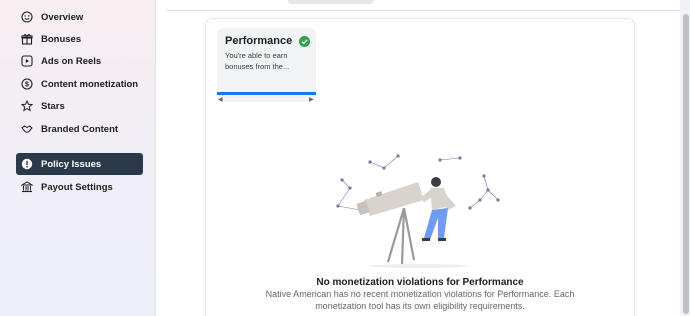 The image size is (690, 316). I want to click on sidebar-item-content-monetization: $ Content monetization, so click(79, 84).